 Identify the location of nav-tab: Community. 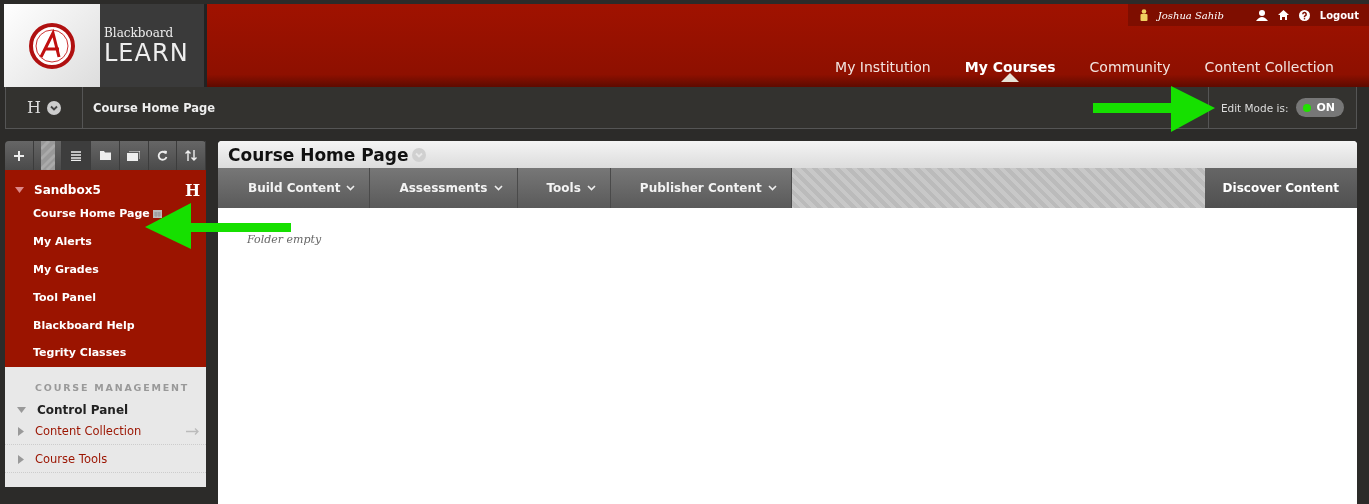
(1130, 63).